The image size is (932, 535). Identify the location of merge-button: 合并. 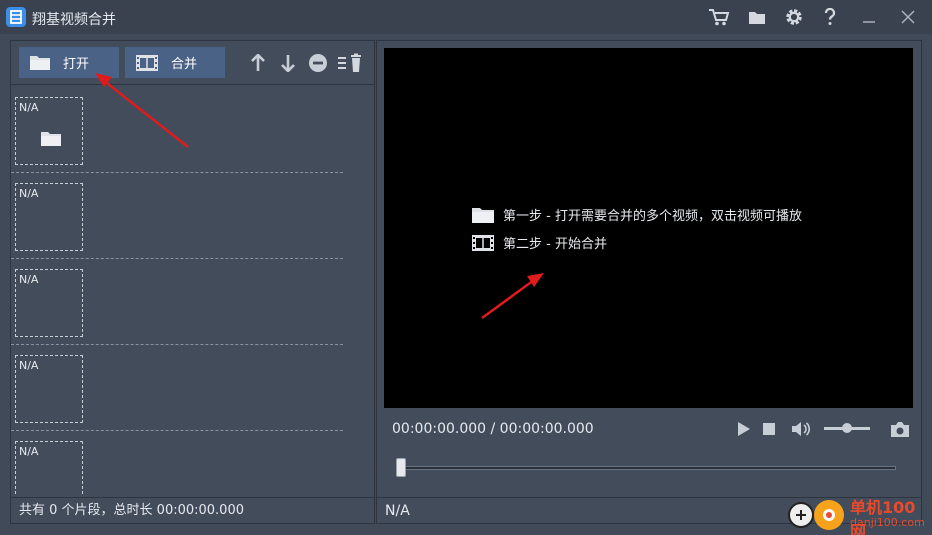
(175, 62).